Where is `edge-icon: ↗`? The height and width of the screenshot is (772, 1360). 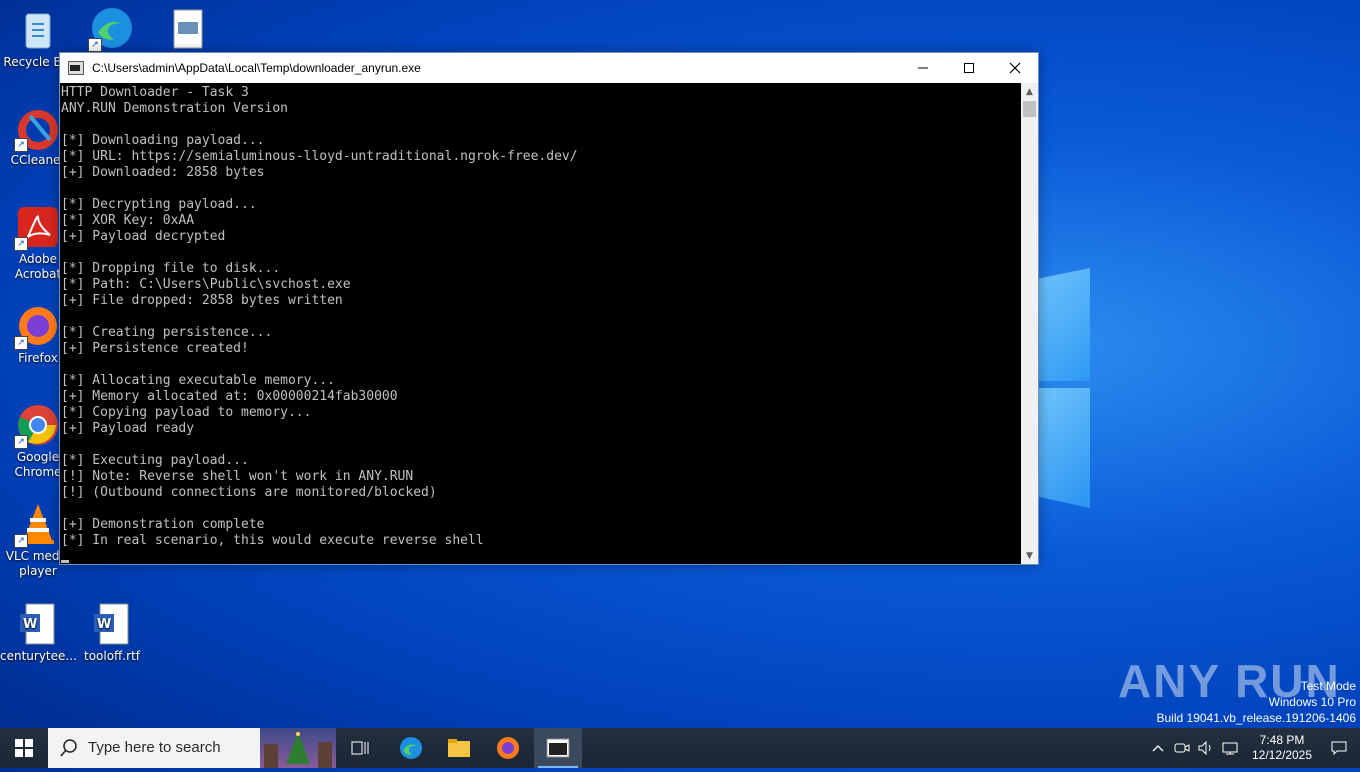
edge-icon: ↗ is located at coordinates (111, 29).